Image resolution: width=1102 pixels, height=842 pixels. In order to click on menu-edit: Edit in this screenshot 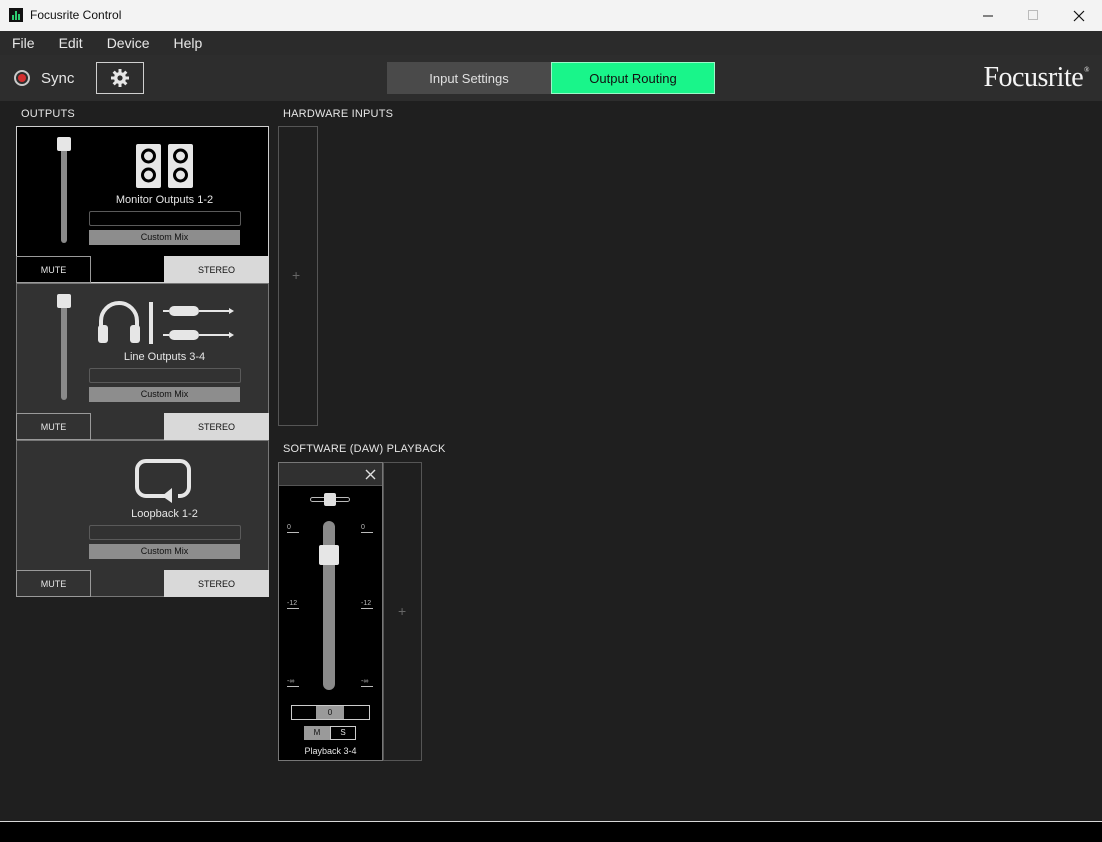, I will do `click(71, 43)`.